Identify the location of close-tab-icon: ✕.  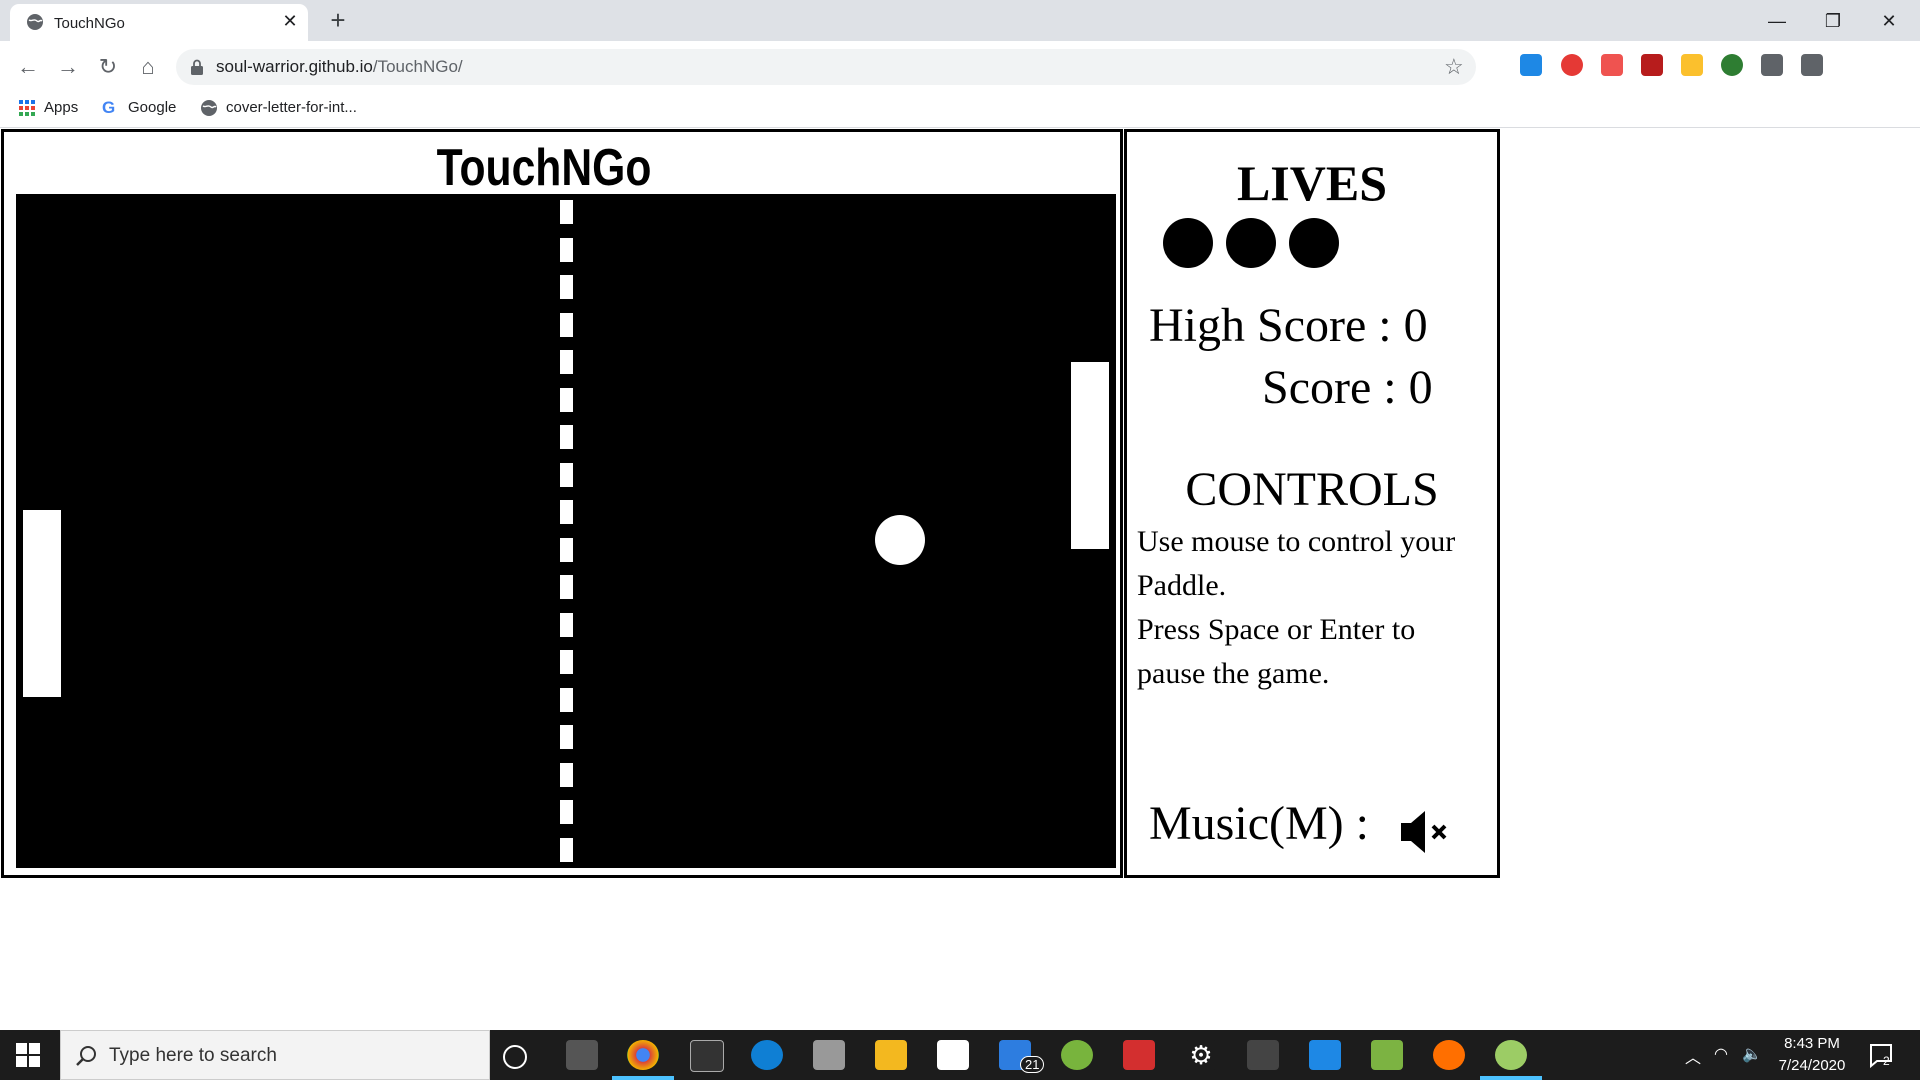
(290, 21).